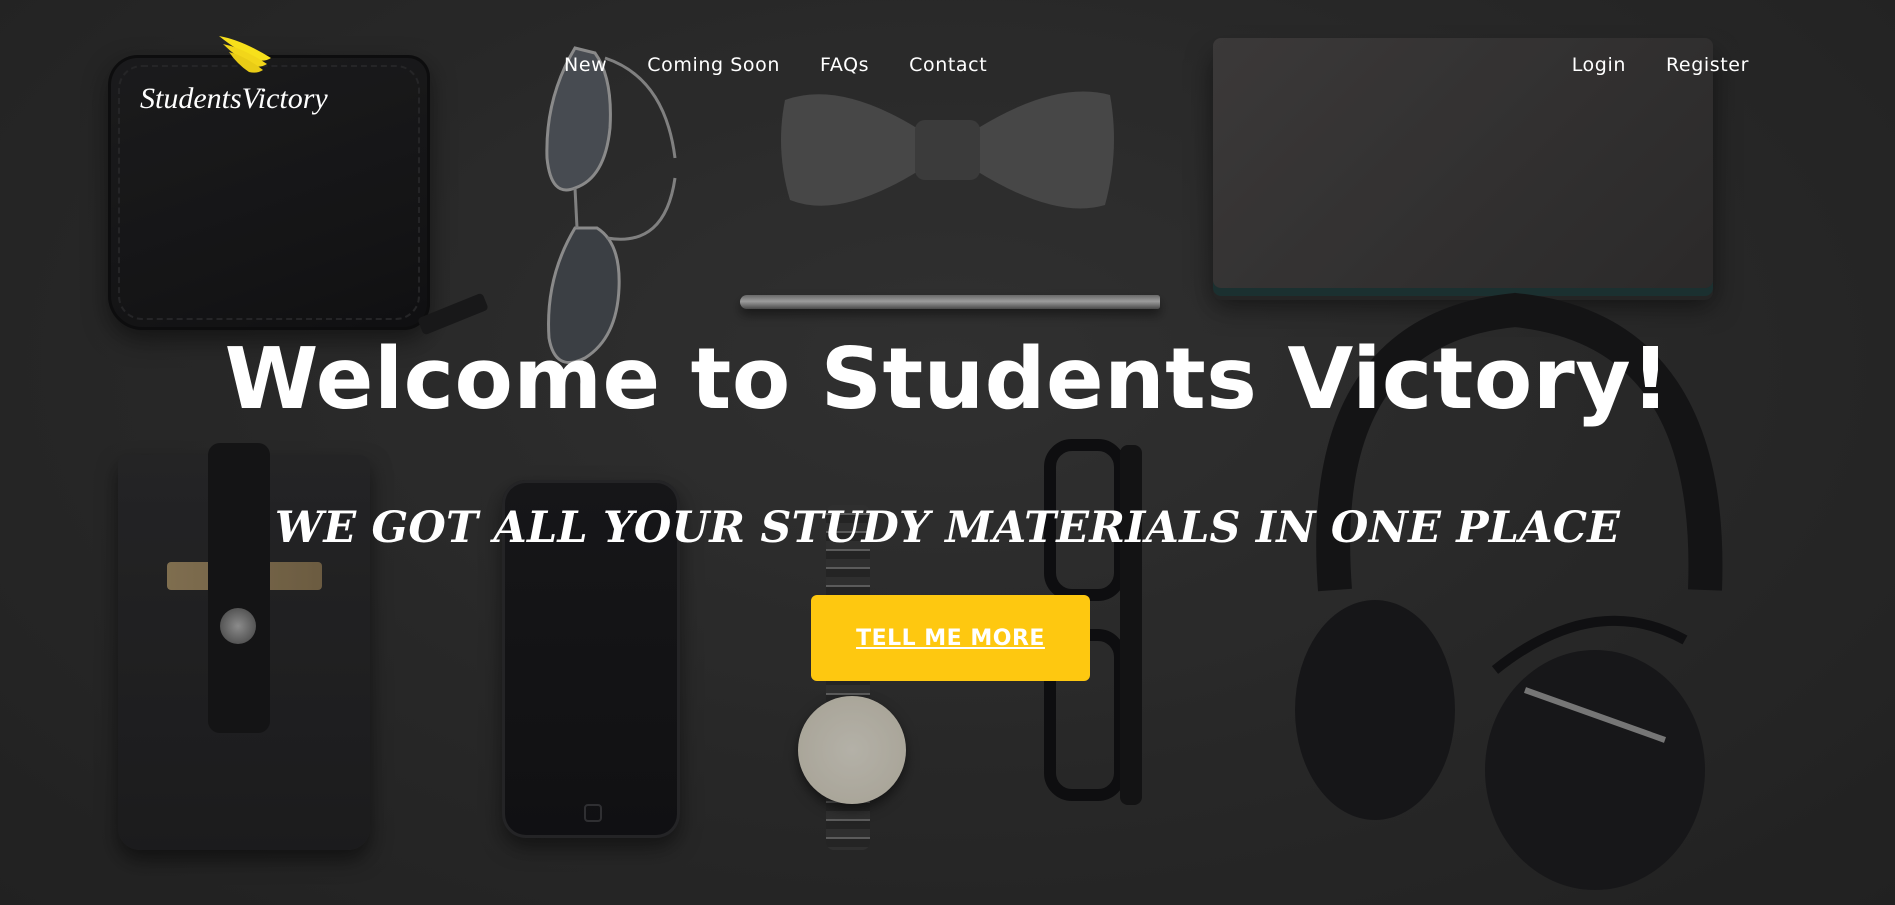 The width and height of the screenshot is (1895, 905). Describe the element at coordinates (238, 626) in the screenshot. I see `snap-button-image` at that location.